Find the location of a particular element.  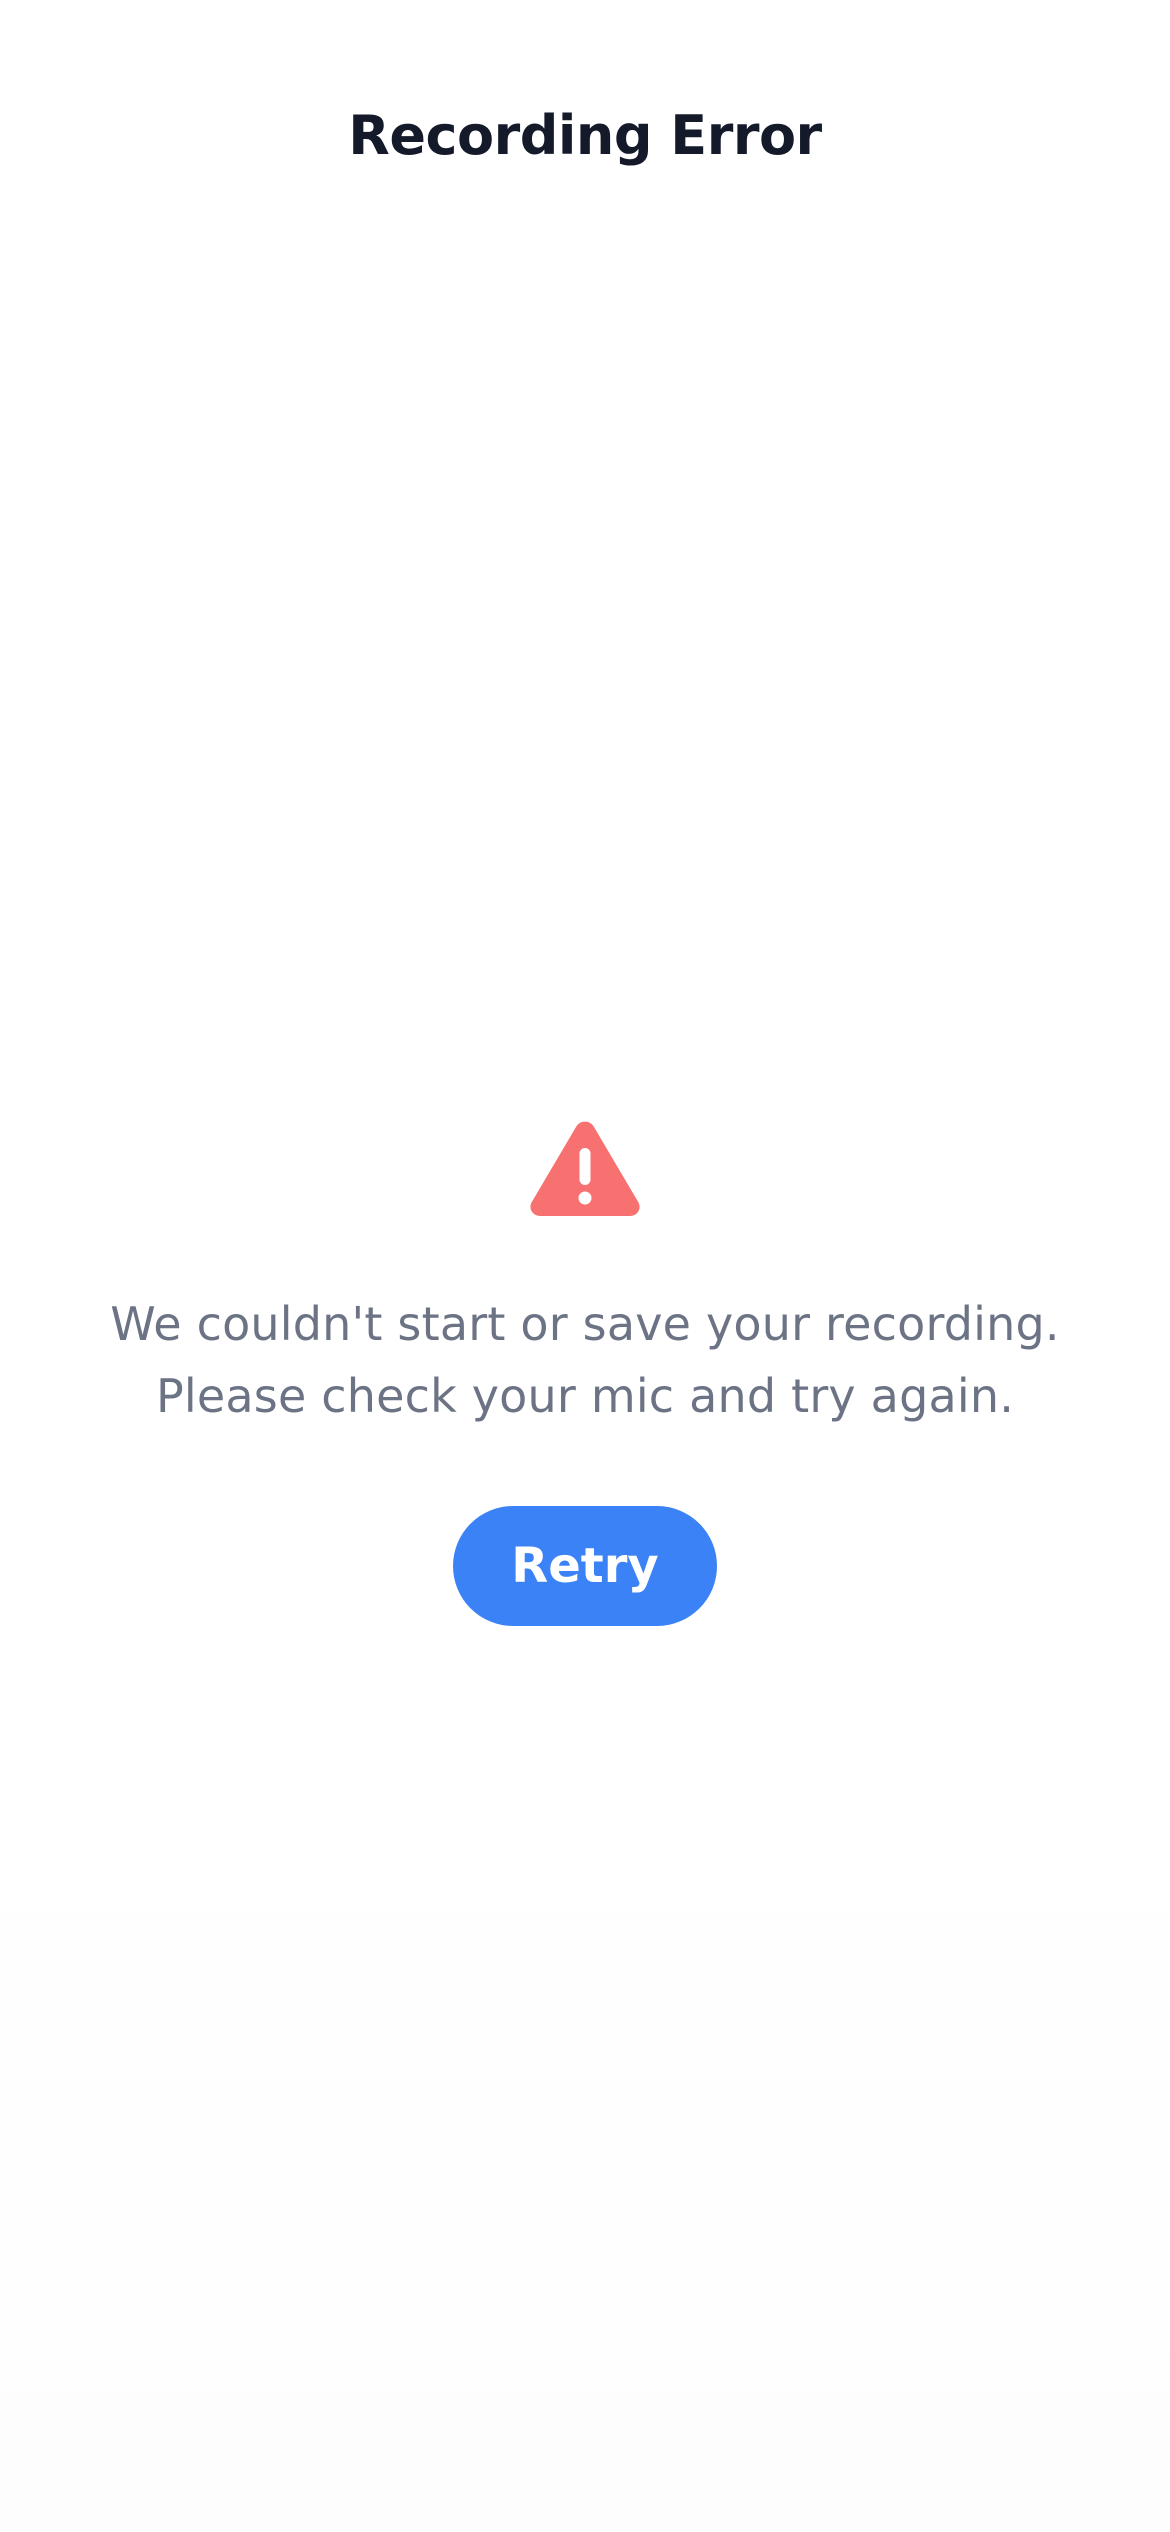

warning-triangle-icon is located at coordinates (585, 1168).